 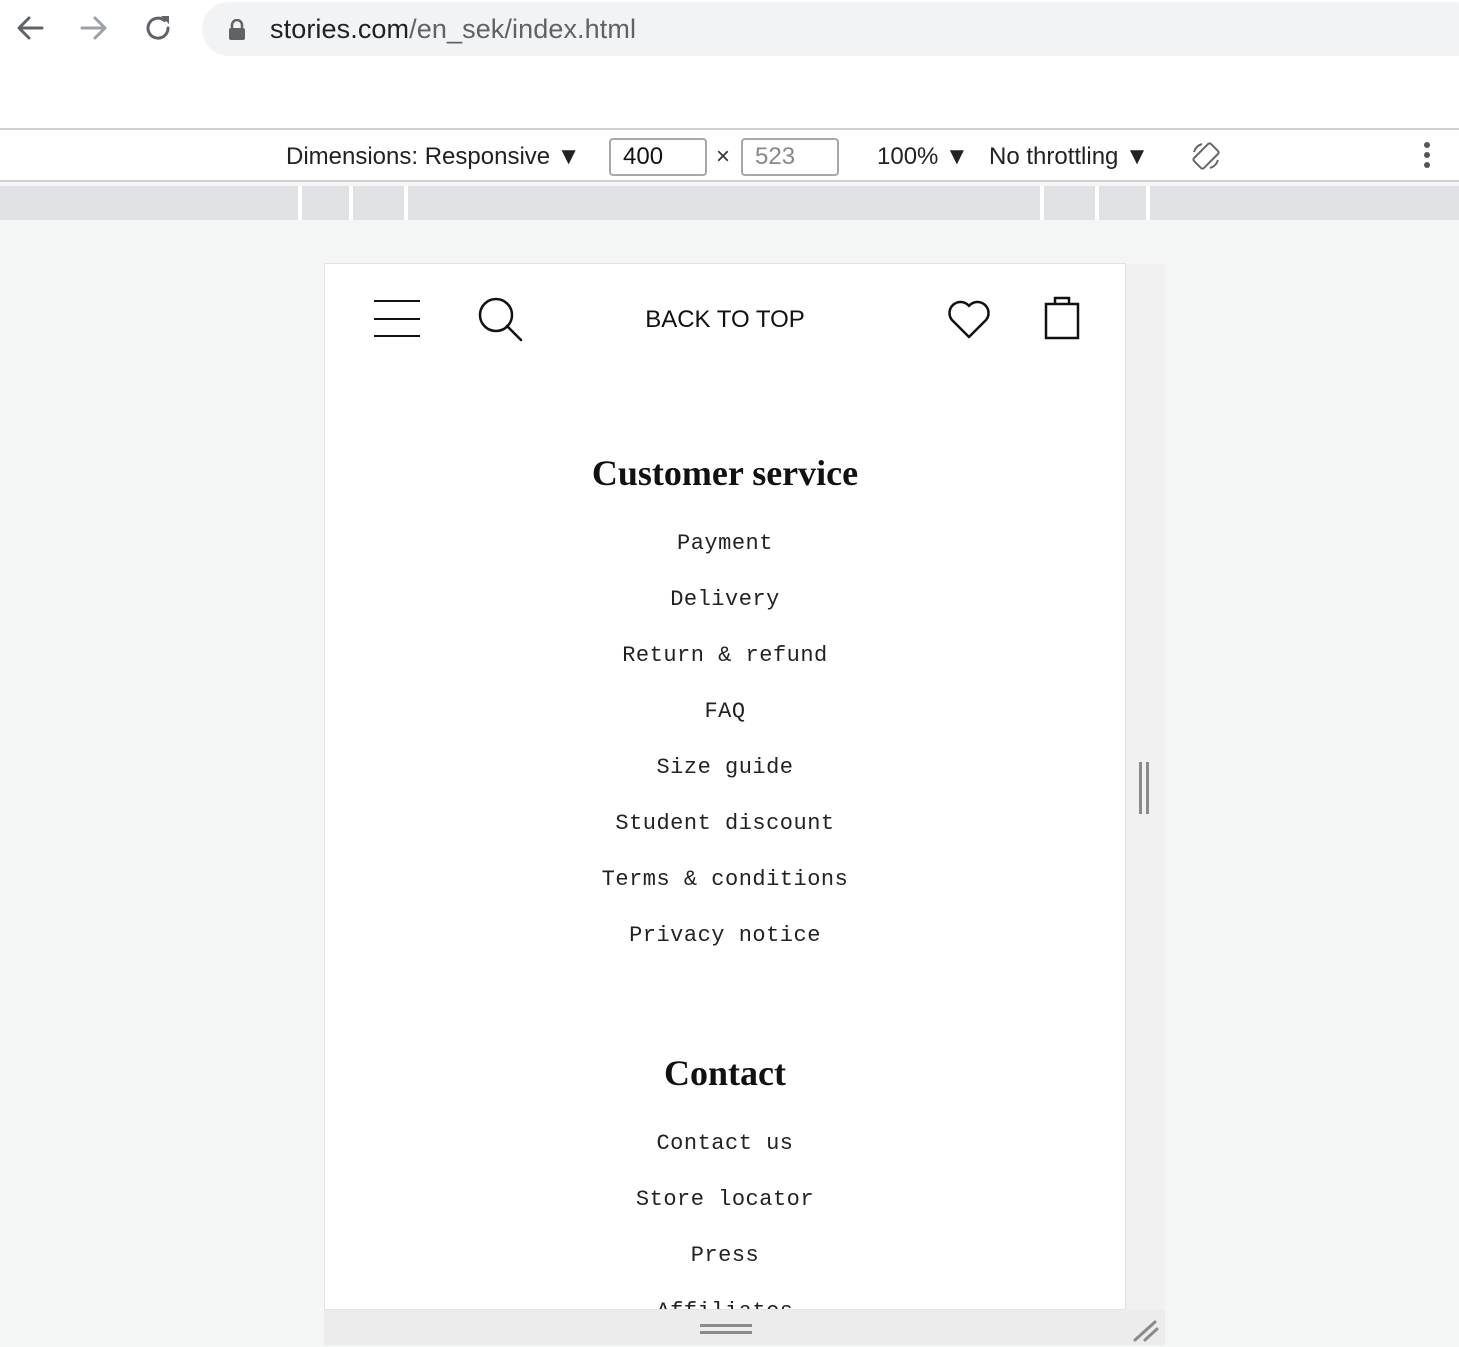 What do you see at coordinates (725, 780) in the screenshot?
I see `footer-link-size-guide: Size guide` at bounding box center [725, 780].